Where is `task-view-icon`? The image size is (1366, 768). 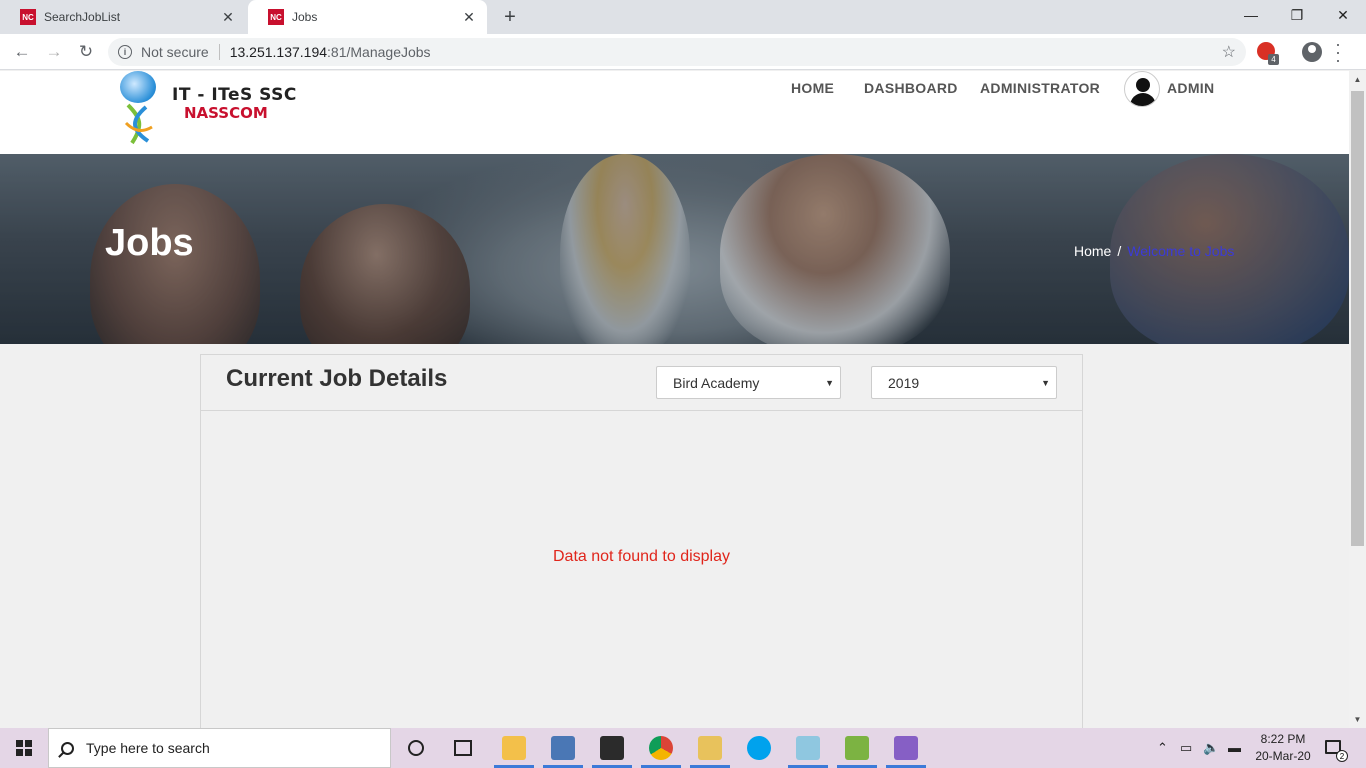 task-view-icon is located at coordinates (463, 748).